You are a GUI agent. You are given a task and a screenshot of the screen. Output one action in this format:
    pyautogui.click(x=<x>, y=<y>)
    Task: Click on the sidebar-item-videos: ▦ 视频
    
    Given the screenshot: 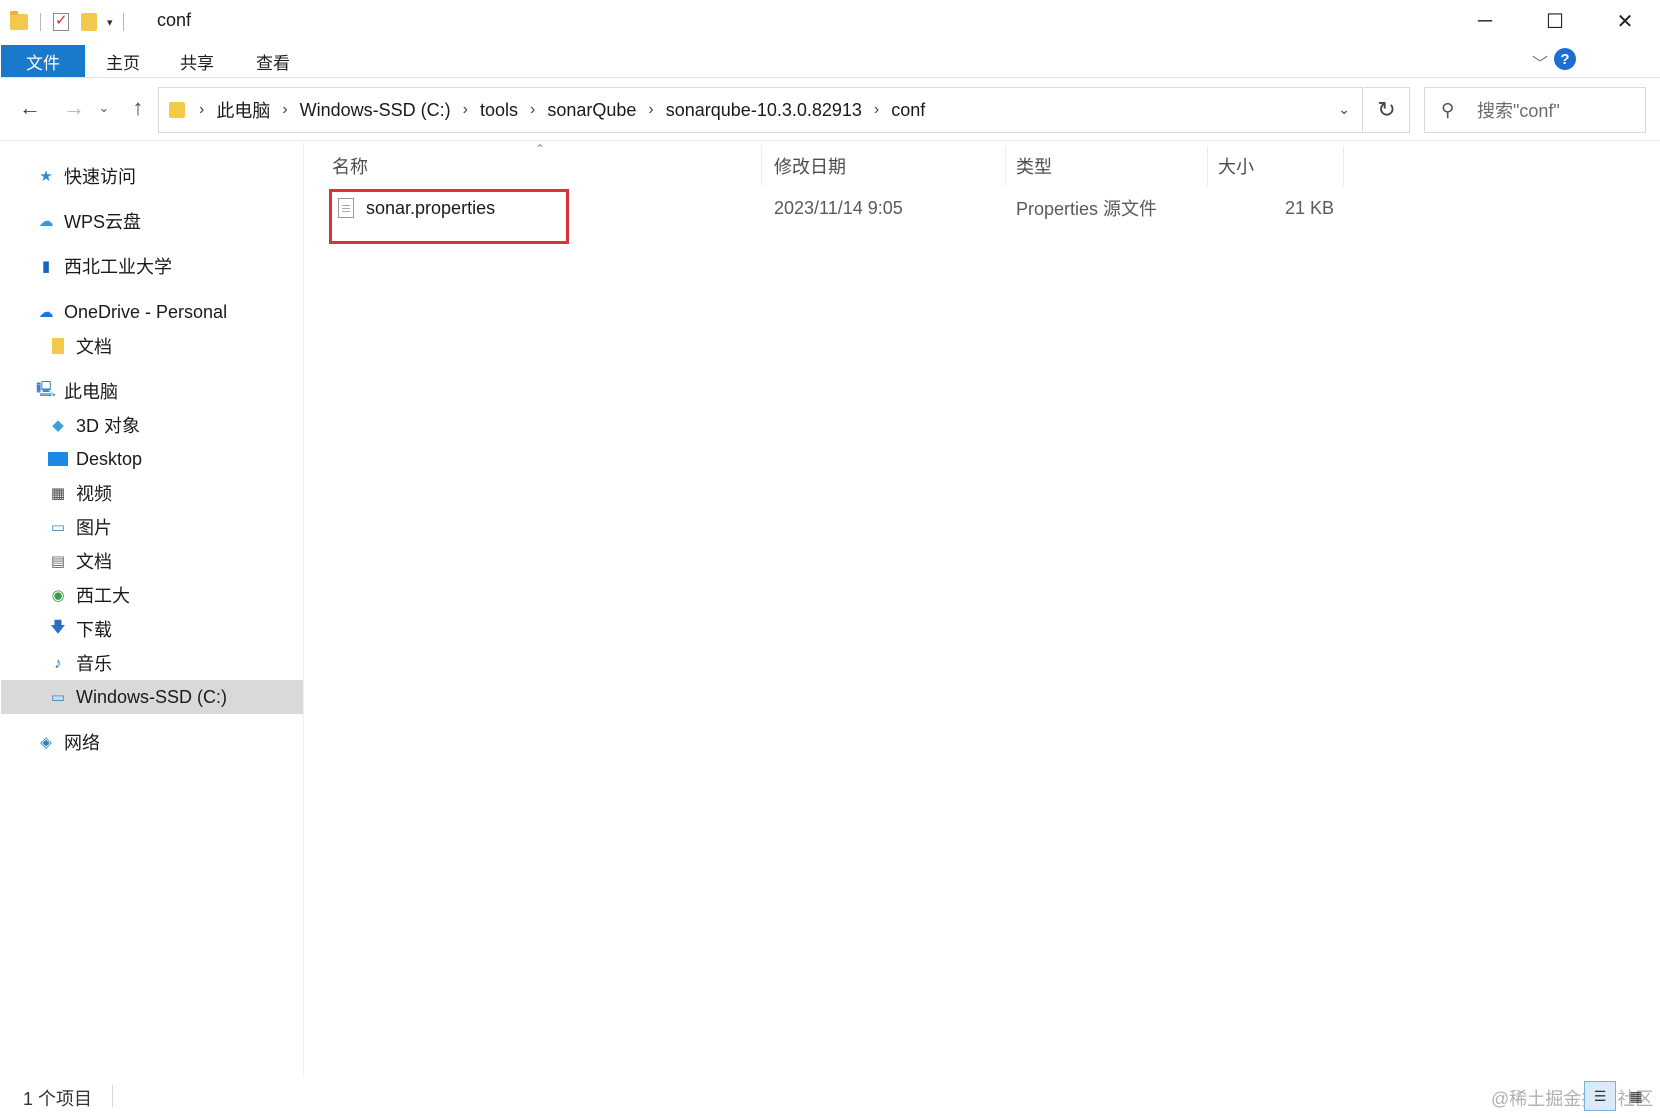 What is the action you would take?
    pyautogui.click(x=80, y=493)
    